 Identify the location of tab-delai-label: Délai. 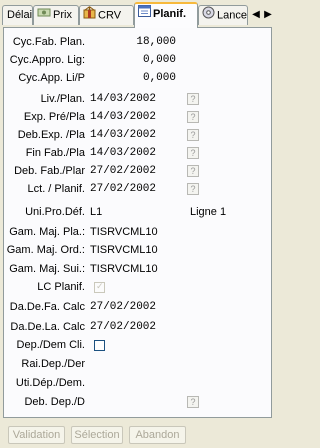
(20, 15).